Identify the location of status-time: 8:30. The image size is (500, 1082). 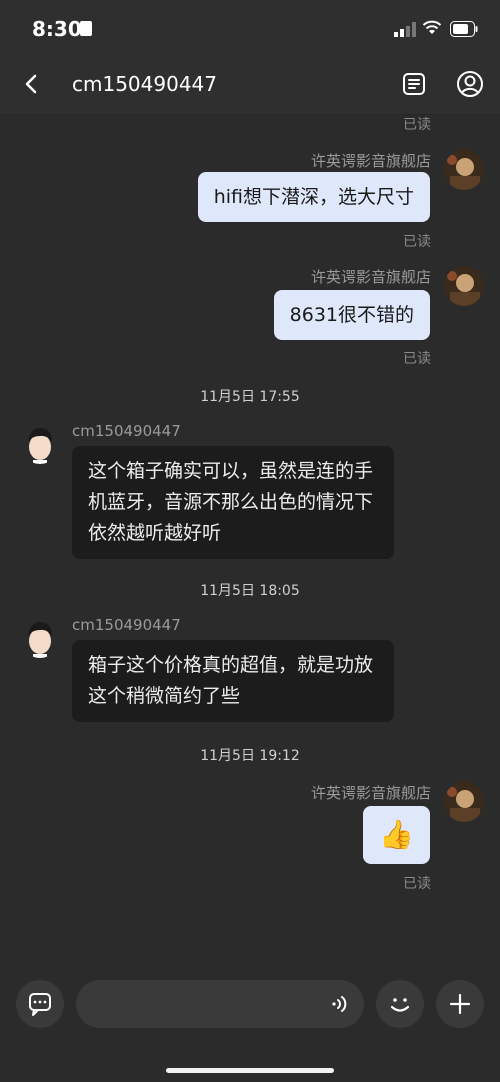
(57, 29).